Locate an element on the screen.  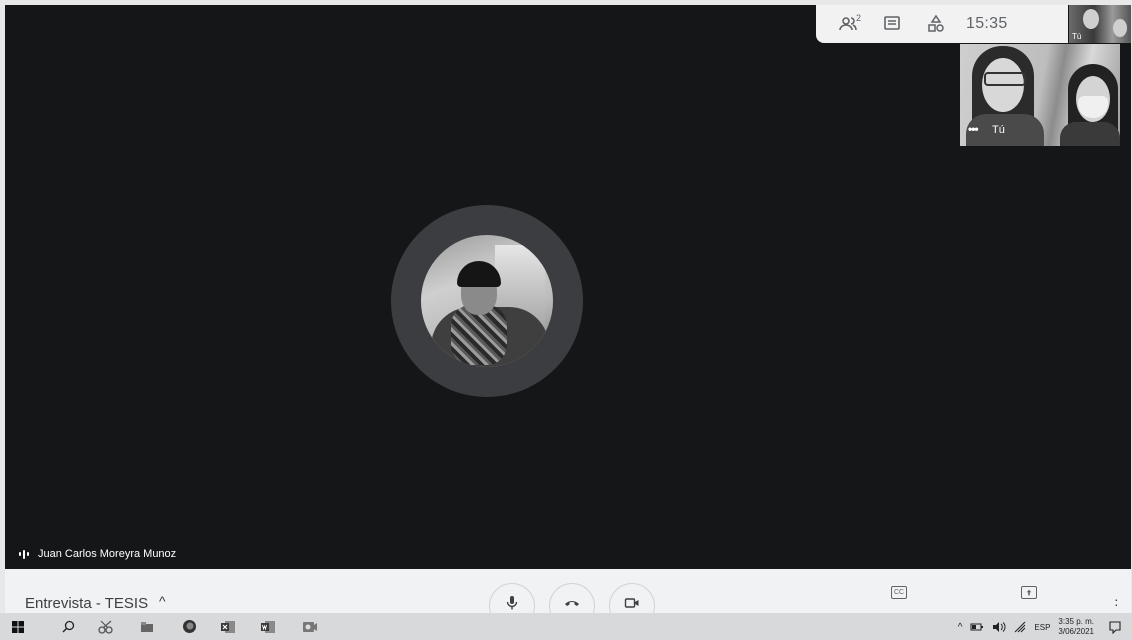
language-indicator: ESP is located at coordinates (1042, 627).